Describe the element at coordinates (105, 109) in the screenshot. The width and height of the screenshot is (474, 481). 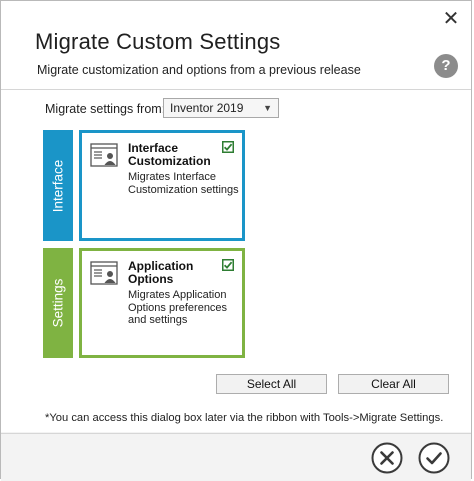
I see `migrate-from-label: Migrate settings from:` at that location.